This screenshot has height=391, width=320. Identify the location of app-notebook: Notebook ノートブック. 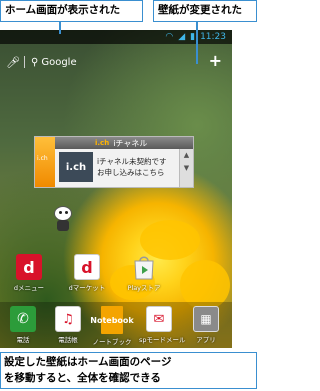
(112, 326).